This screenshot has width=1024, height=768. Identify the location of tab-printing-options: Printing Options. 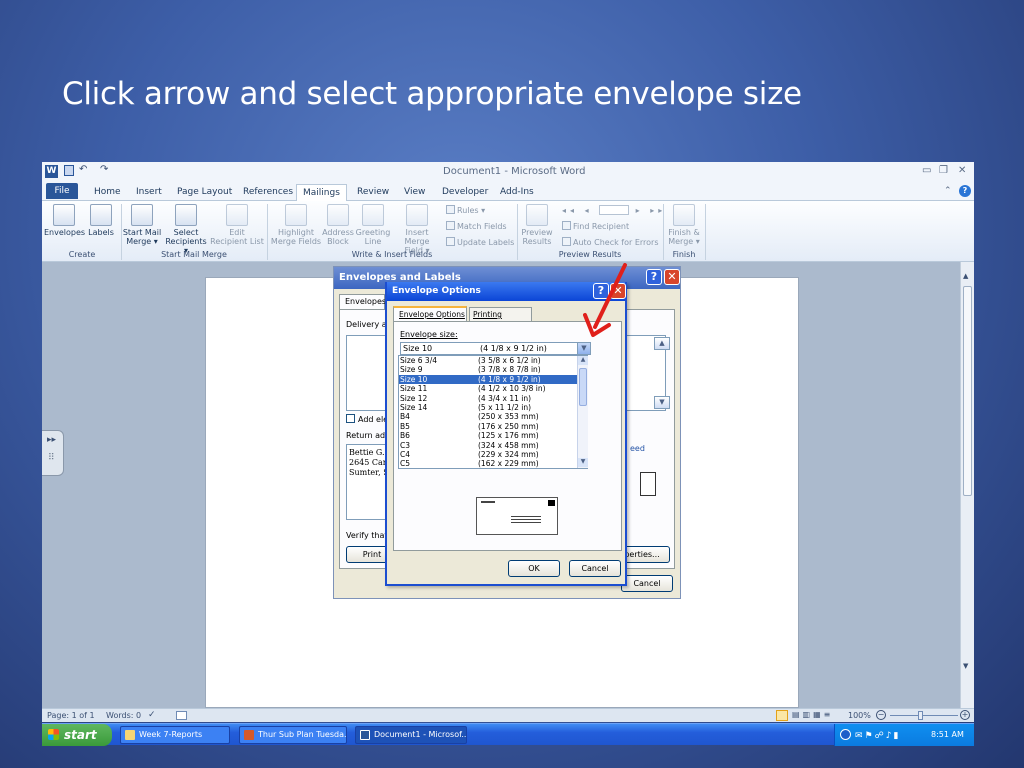
(500, 319).